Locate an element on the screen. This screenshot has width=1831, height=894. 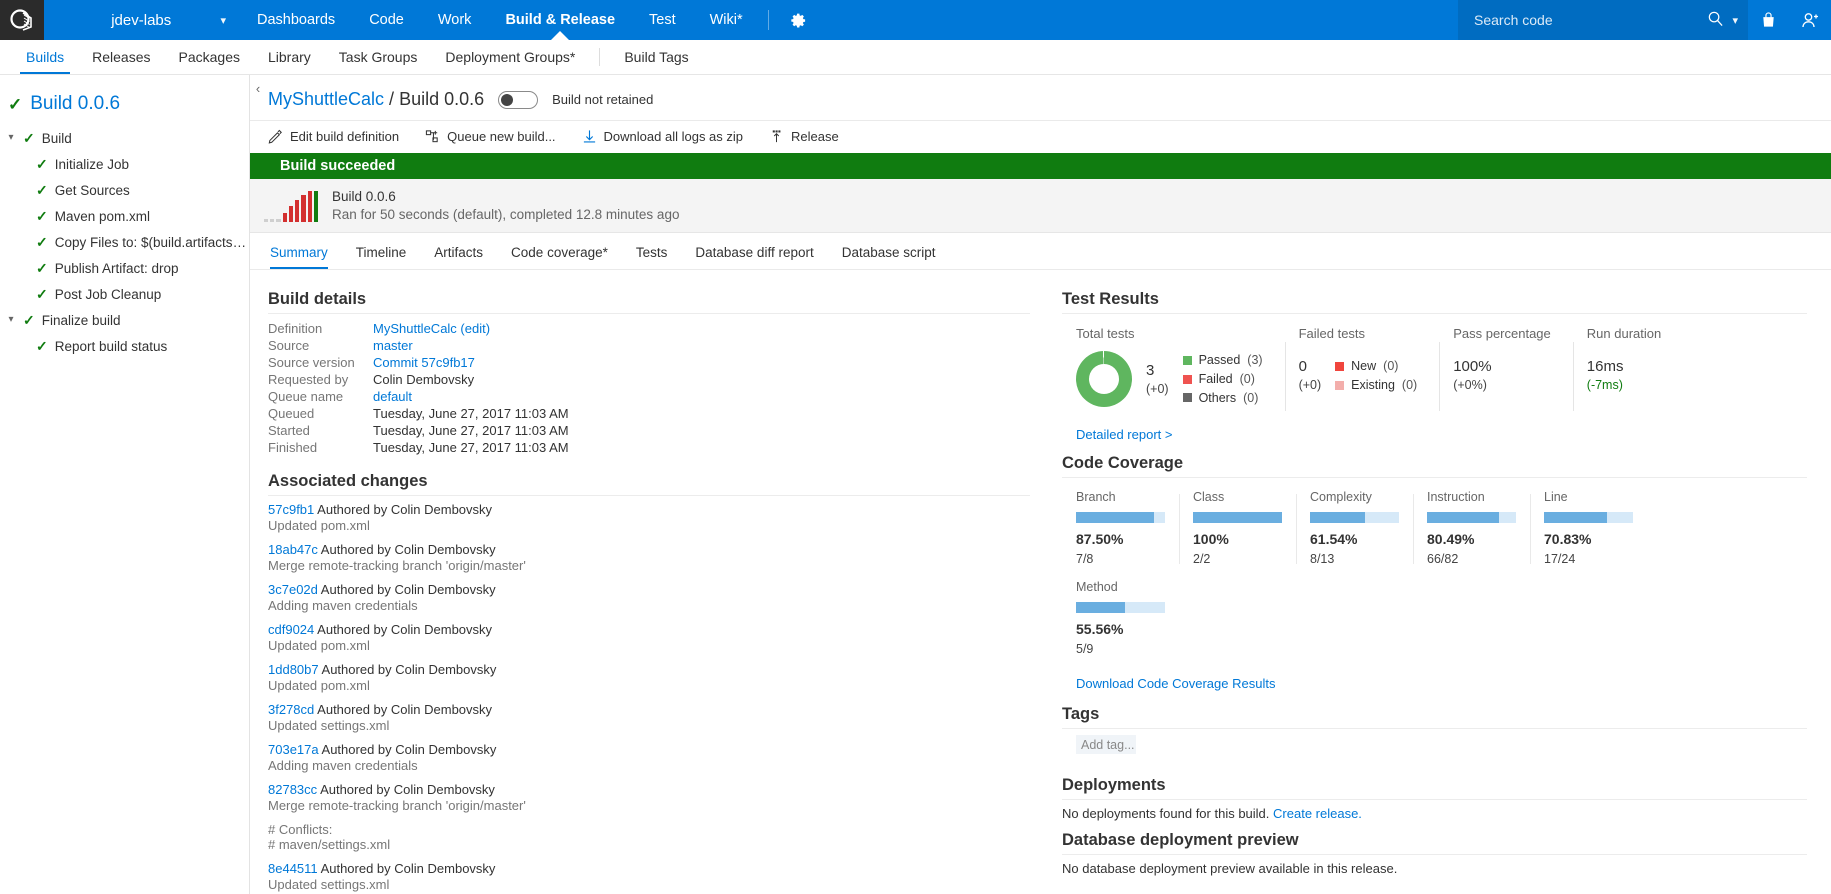
marketplace-button is located at coordinates (1768, 20).